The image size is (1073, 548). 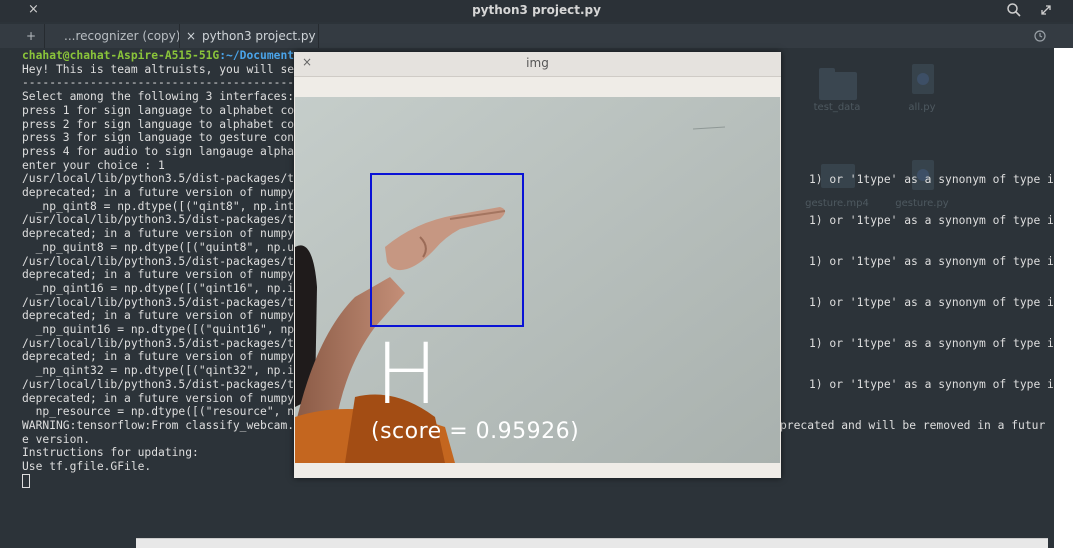 What do you see at coordinates (158, 110) in the screenshot?
I see `console-line: press 1 for sign language to alphabet co` at bounding box center [158, 110].